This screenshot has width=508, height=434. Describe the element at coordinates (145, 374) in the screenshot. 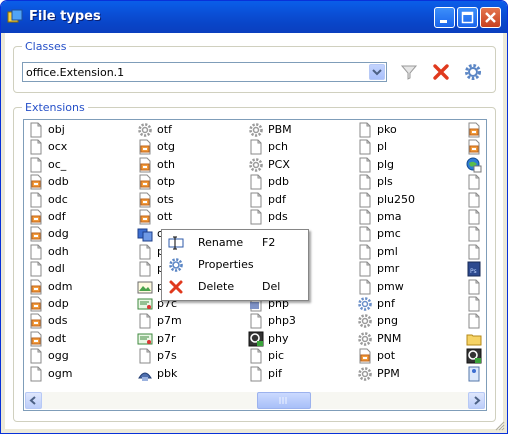

I see `phone-file-icon` at that location.